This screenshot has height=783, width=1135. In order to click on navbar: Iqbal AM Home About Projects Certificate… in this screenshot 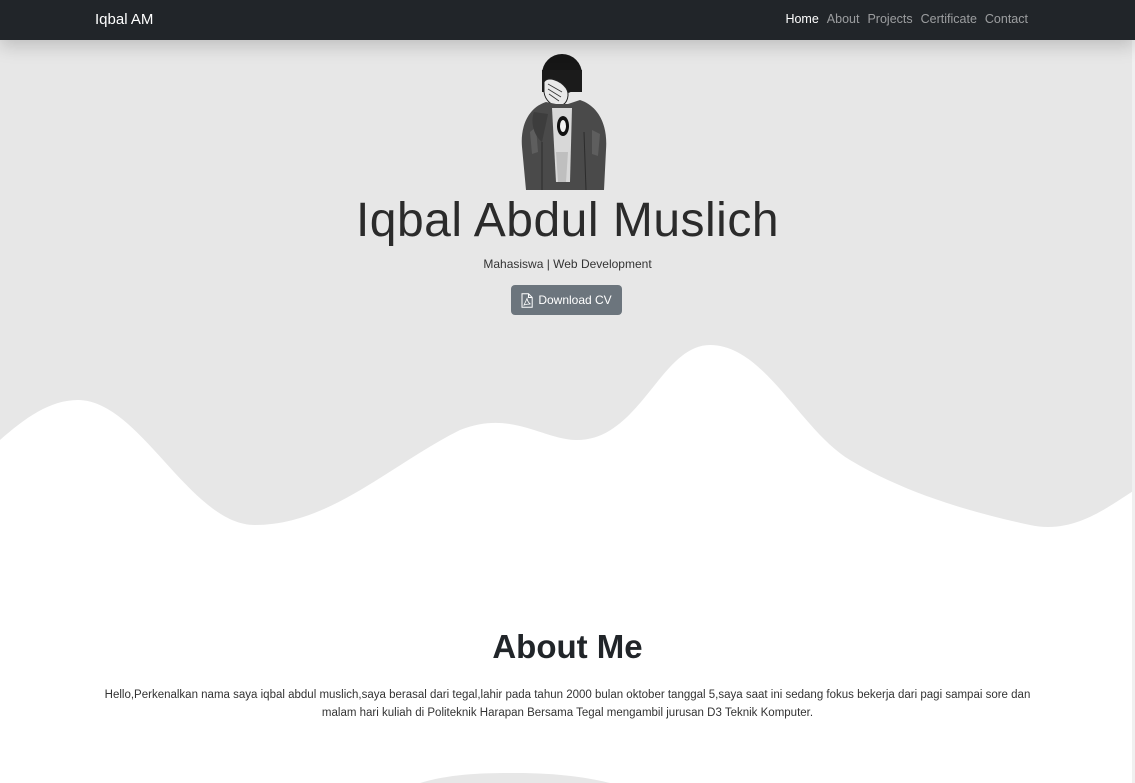, I will do `click(567, 20)`.